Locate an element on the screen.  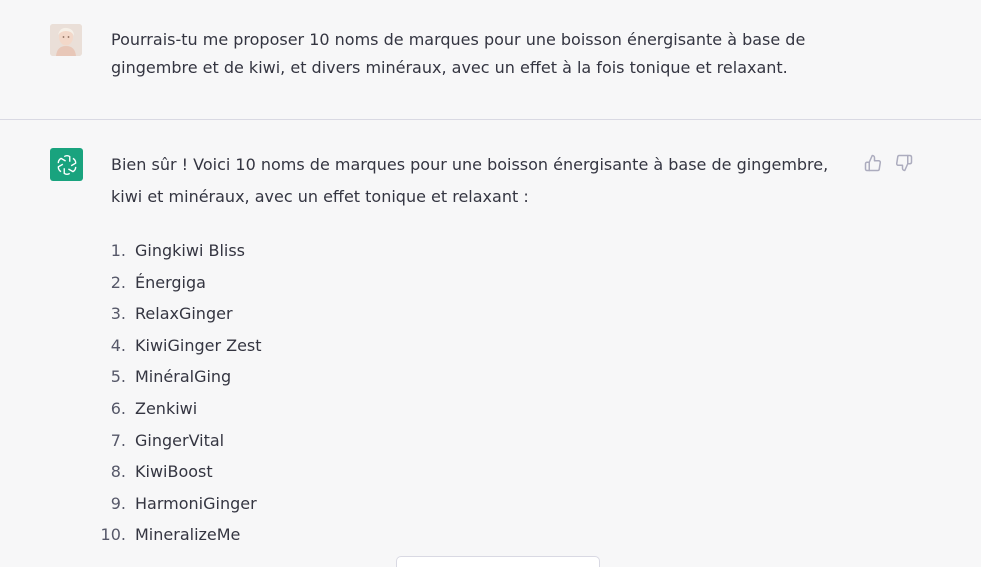
list-item-text: GingerVital is located at coordinates (180, 440).